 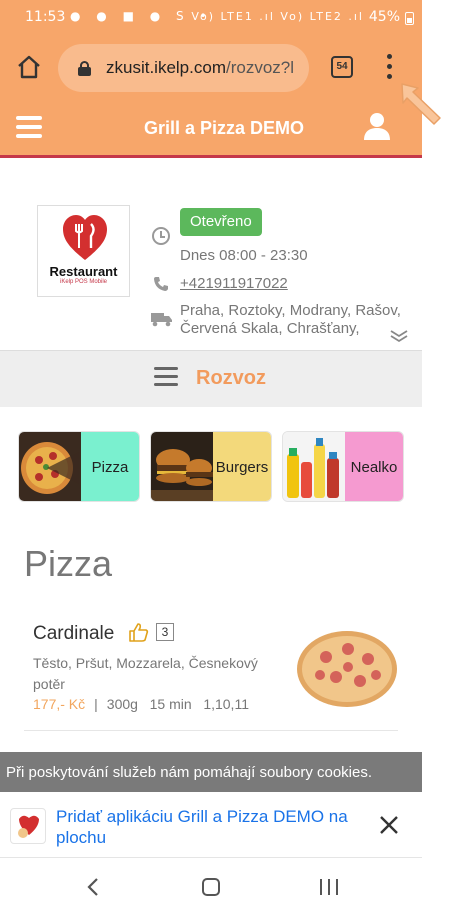 What do you see at coordinates (221, 222) in the screenshot?
I see `open-status-badge: Otevřeno` at bounding box center [221, 222].